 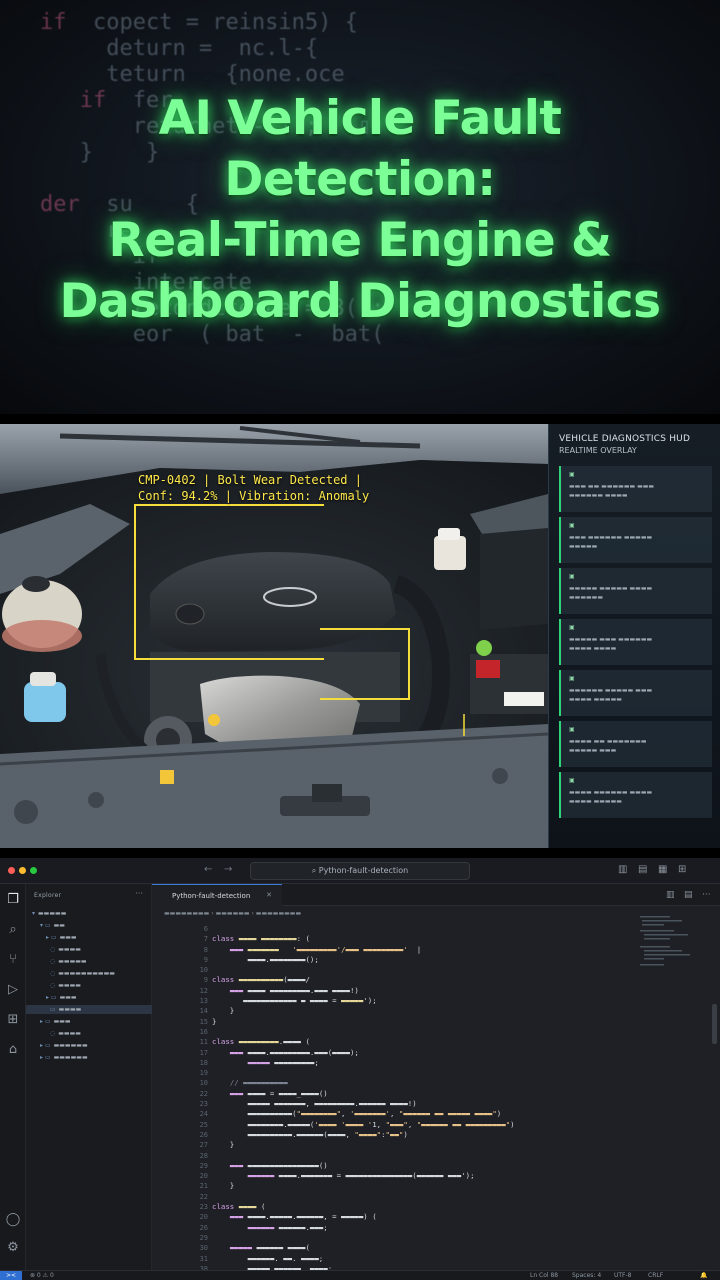 What do you see at coordinates (586, 1275) in the screenshot?
I see `status-indentation: Spaces: 4` at bounding box center [586, 1275].